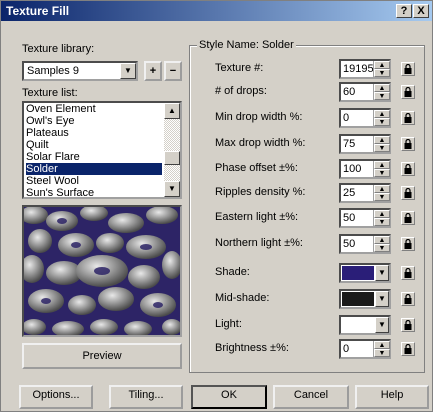 Image resolution: width=433 pixels, height=412 pixels. I want to click on list-item: Oven Element, so click(61, 109).